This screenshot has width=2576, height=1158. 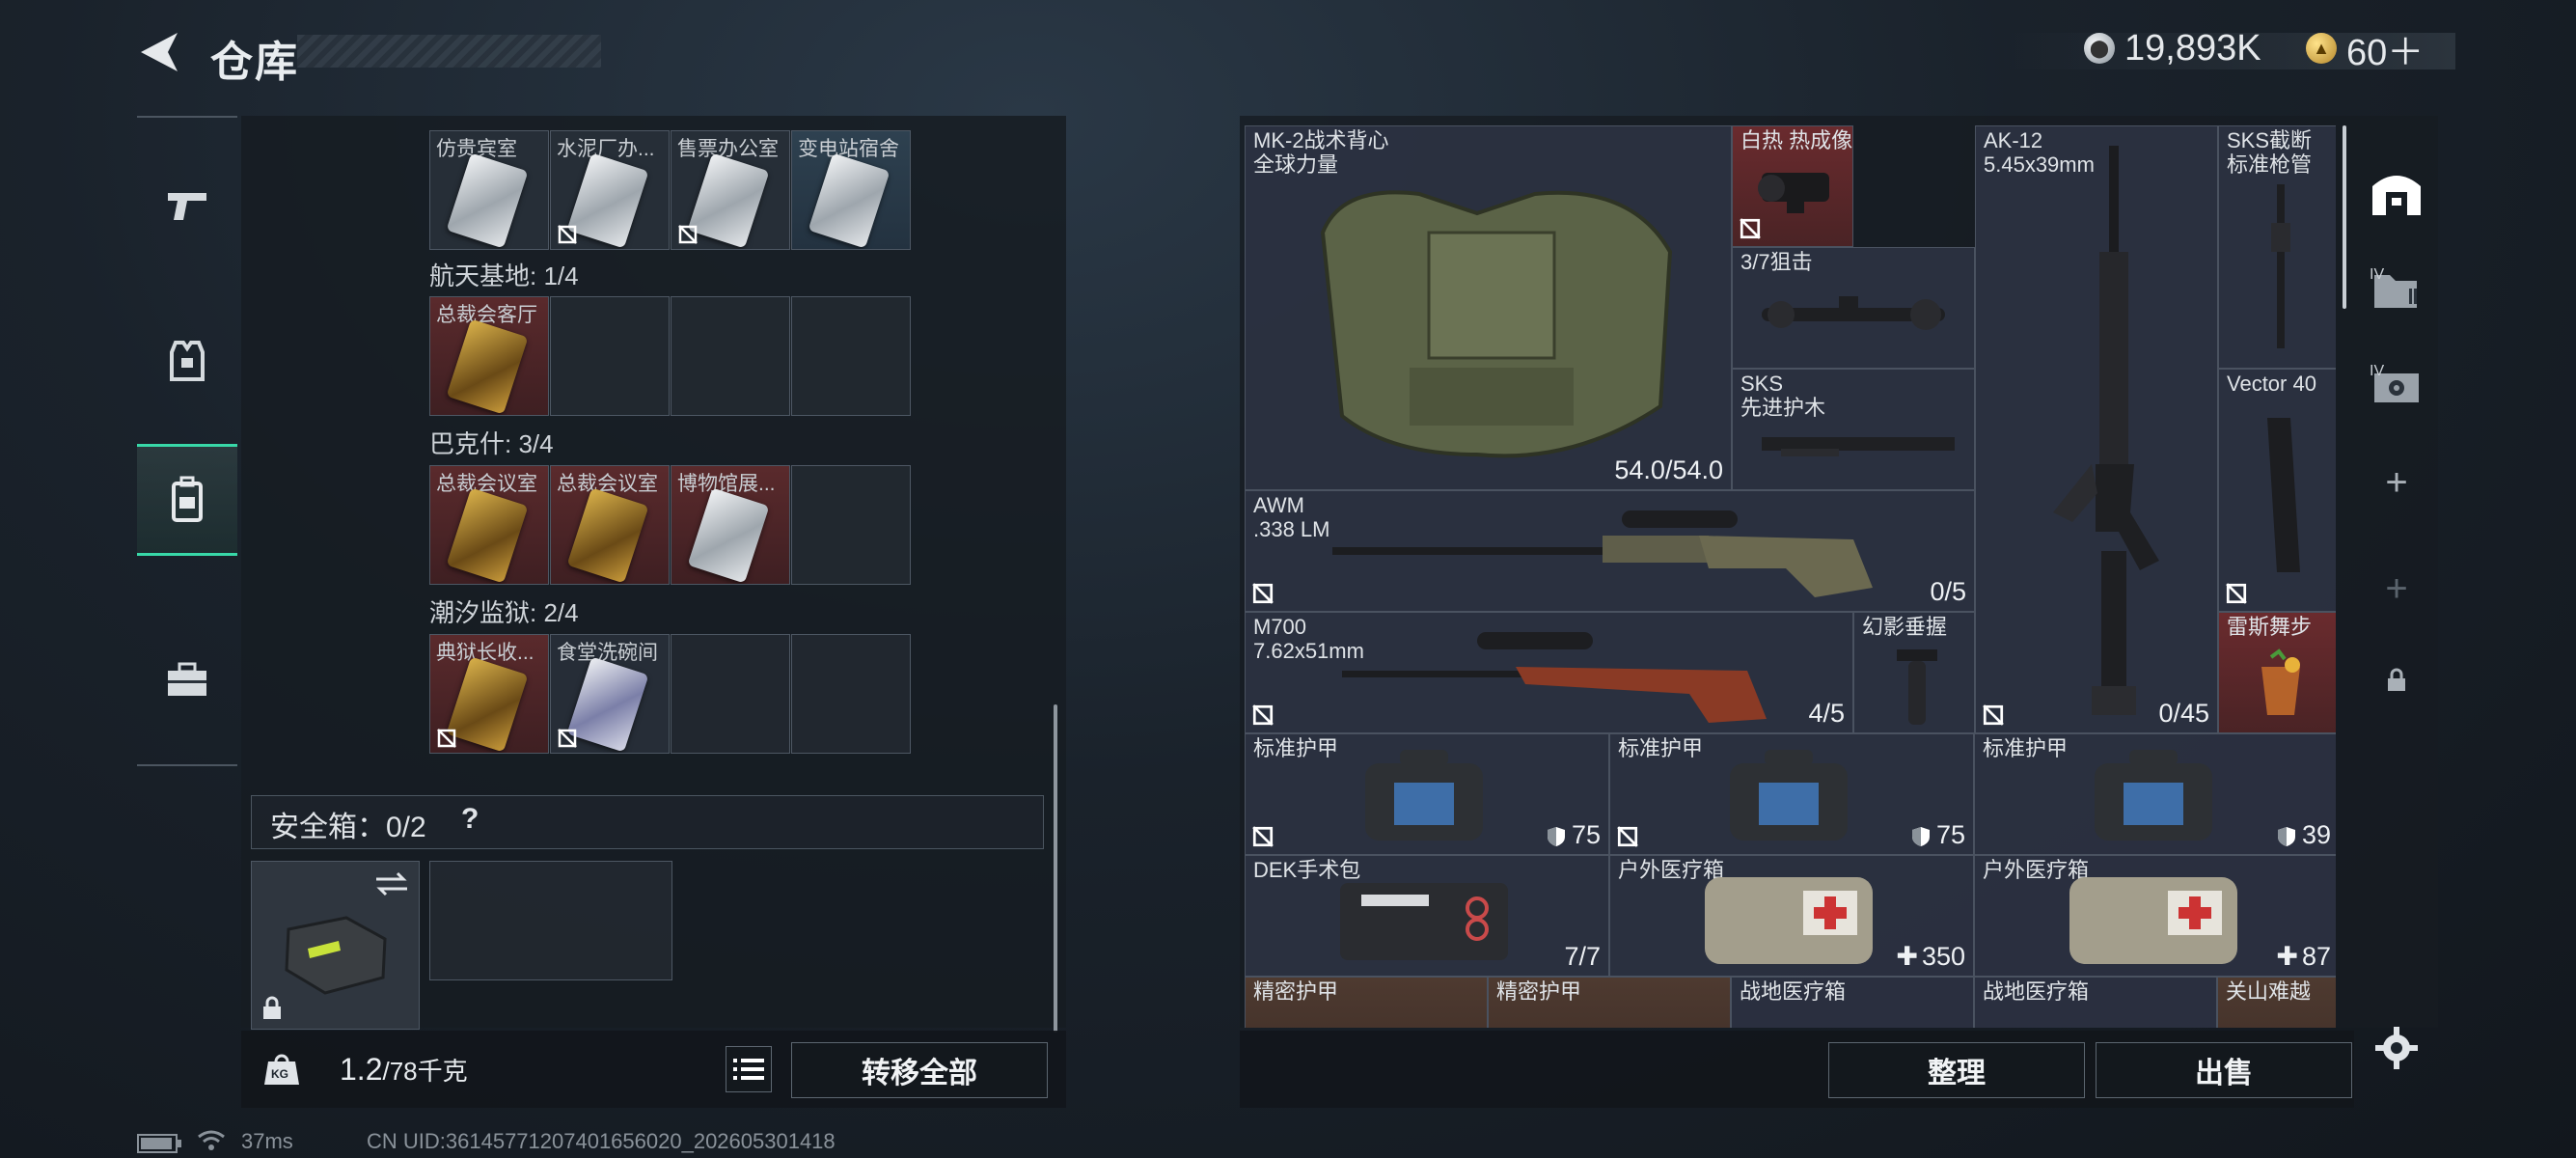 I want to click on sell-button: 出售, so click(x=2224, y=1070).